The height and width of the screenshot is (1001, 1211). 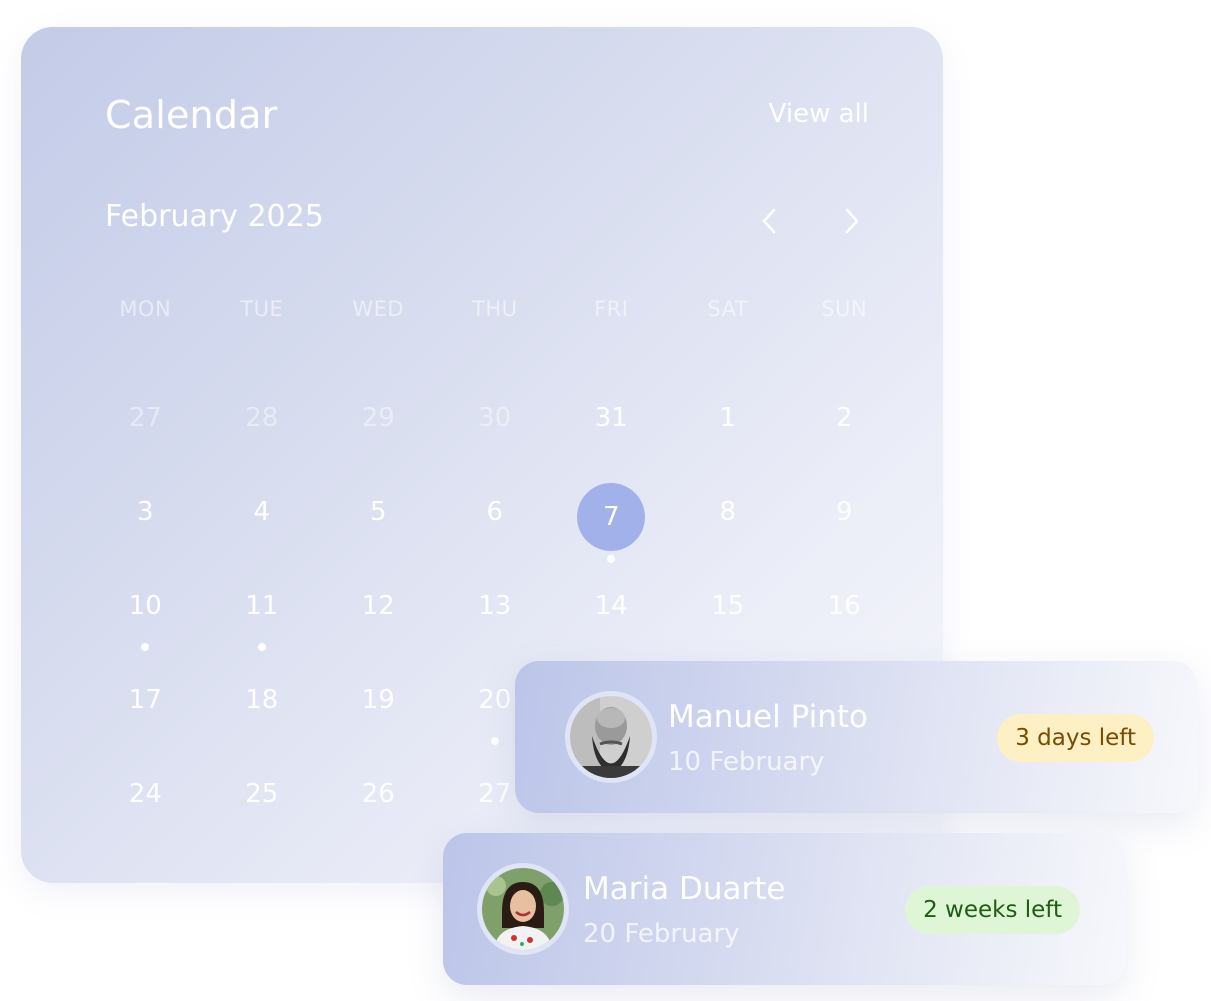 What do you see at coordinates (611, 517) in the screenshot?
I see `day-number: 7` at bounding box center [611, 517].